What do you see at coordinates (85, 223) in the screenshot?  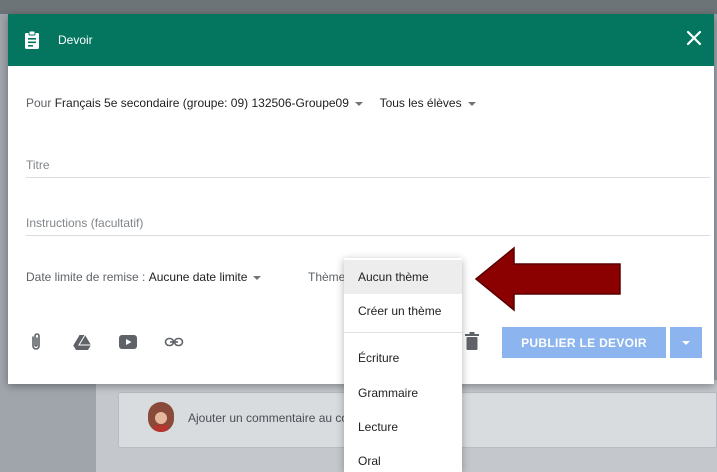 I see `instructions-placeholder: Instructions (facultatif)` at bounding box center [85, 223].